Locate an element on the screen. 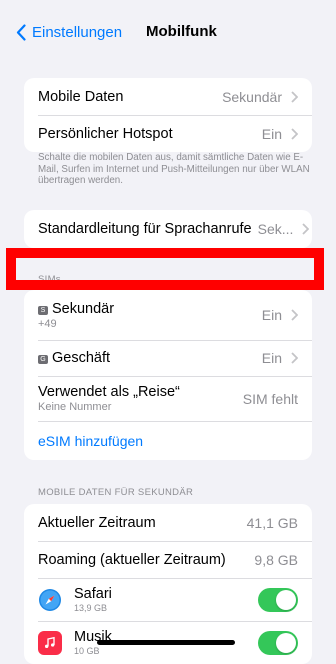 Image resolution: width=336 pixels, height=664 pixels. roaming-period-value: 9,8 GB is located at coordinates (276, 559).